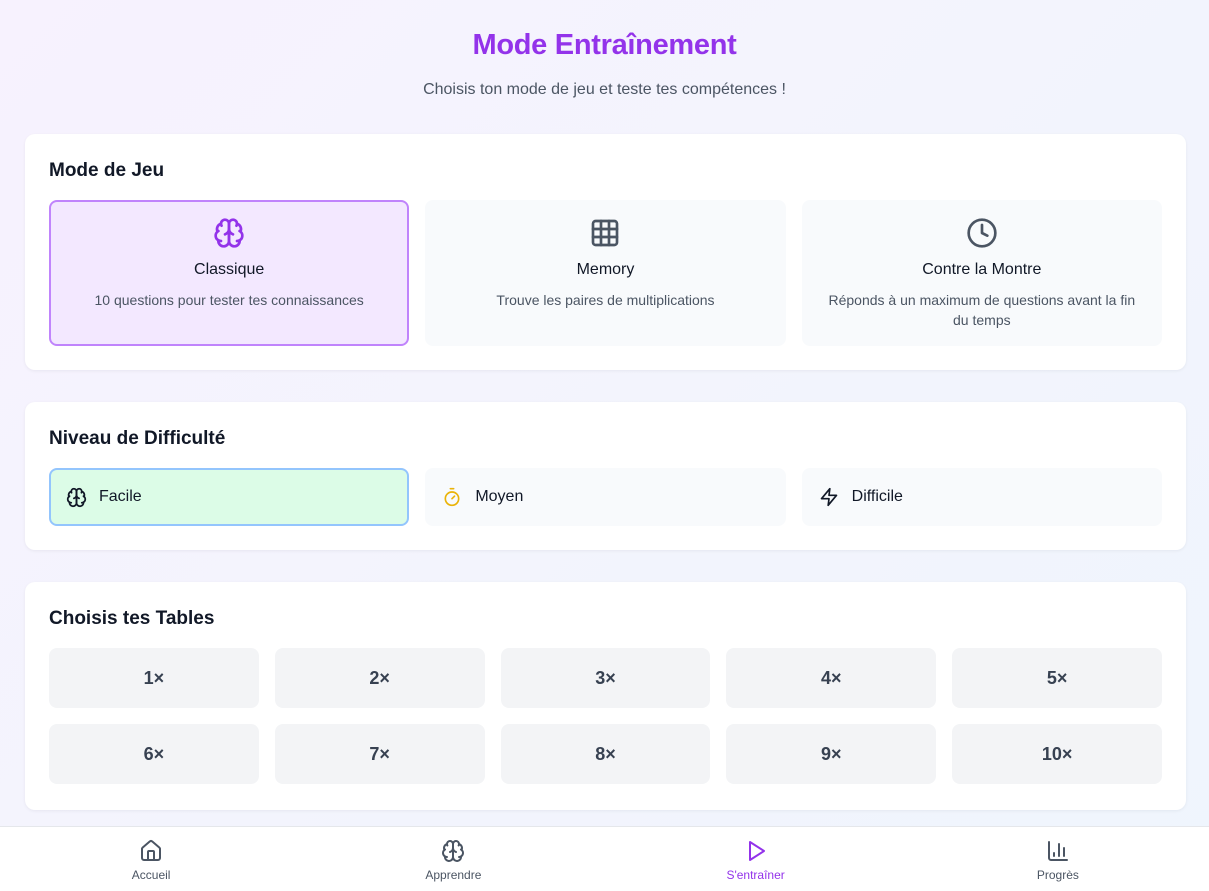 This screenshot has height=891, width=1209. What do you see at coordinates (453, 875) in the screenshot?
I see `nav-label: Apprendre` at bounding box center [453, 875].